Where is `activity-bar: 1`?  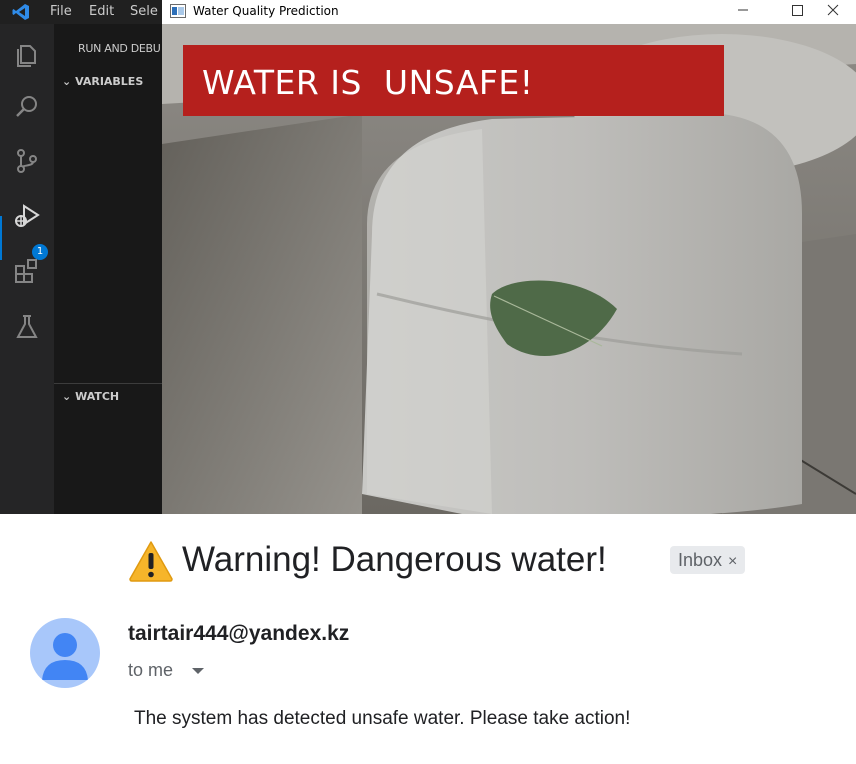 activity-bar: 1 is located at coordinates (27, 269).